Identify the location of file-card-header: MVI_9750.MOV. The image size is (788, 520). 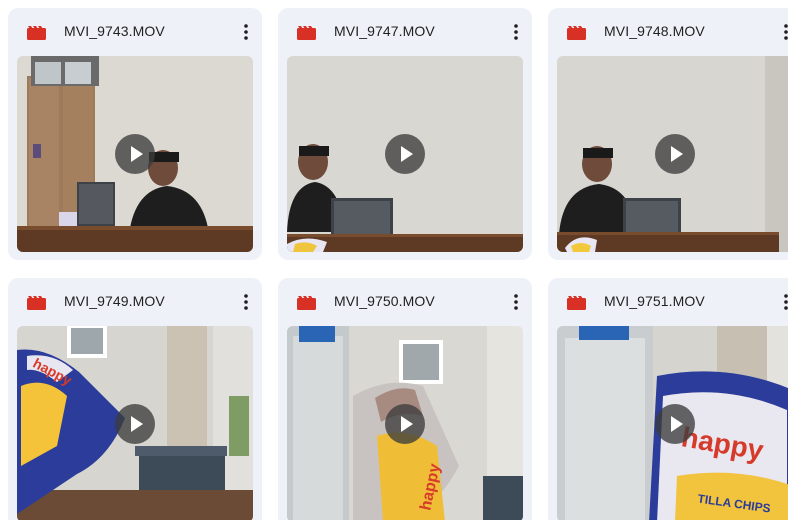
(405, 302).